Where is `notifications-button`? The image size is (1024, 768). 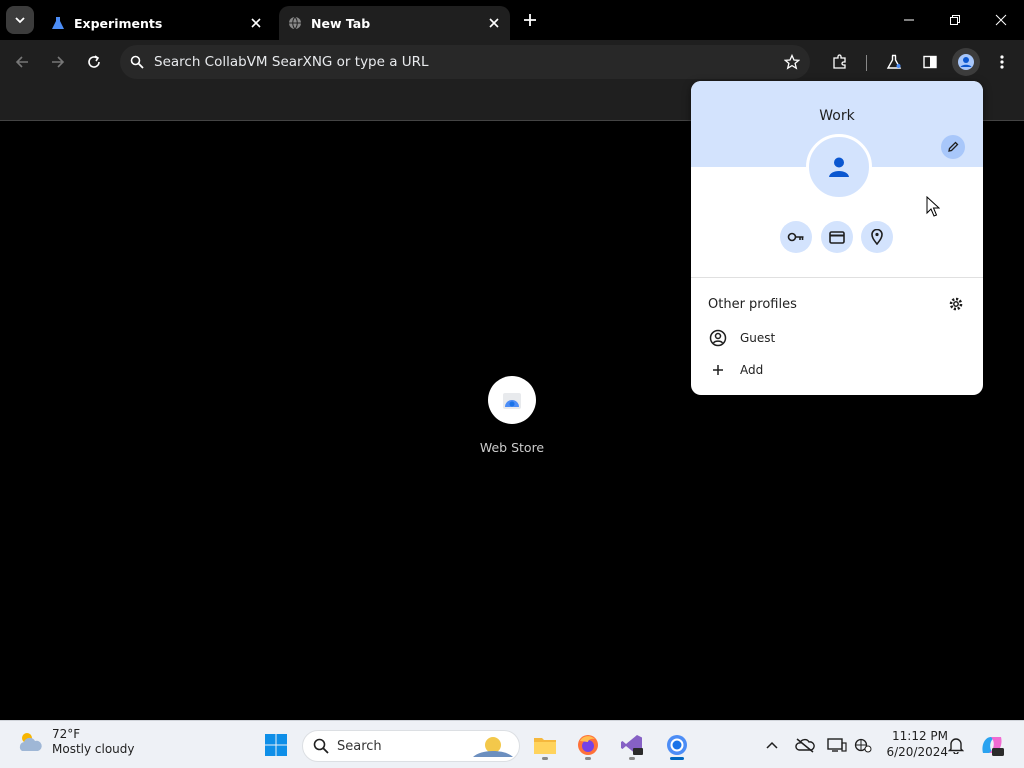
notifications-button is located at coordinates (956, 745).